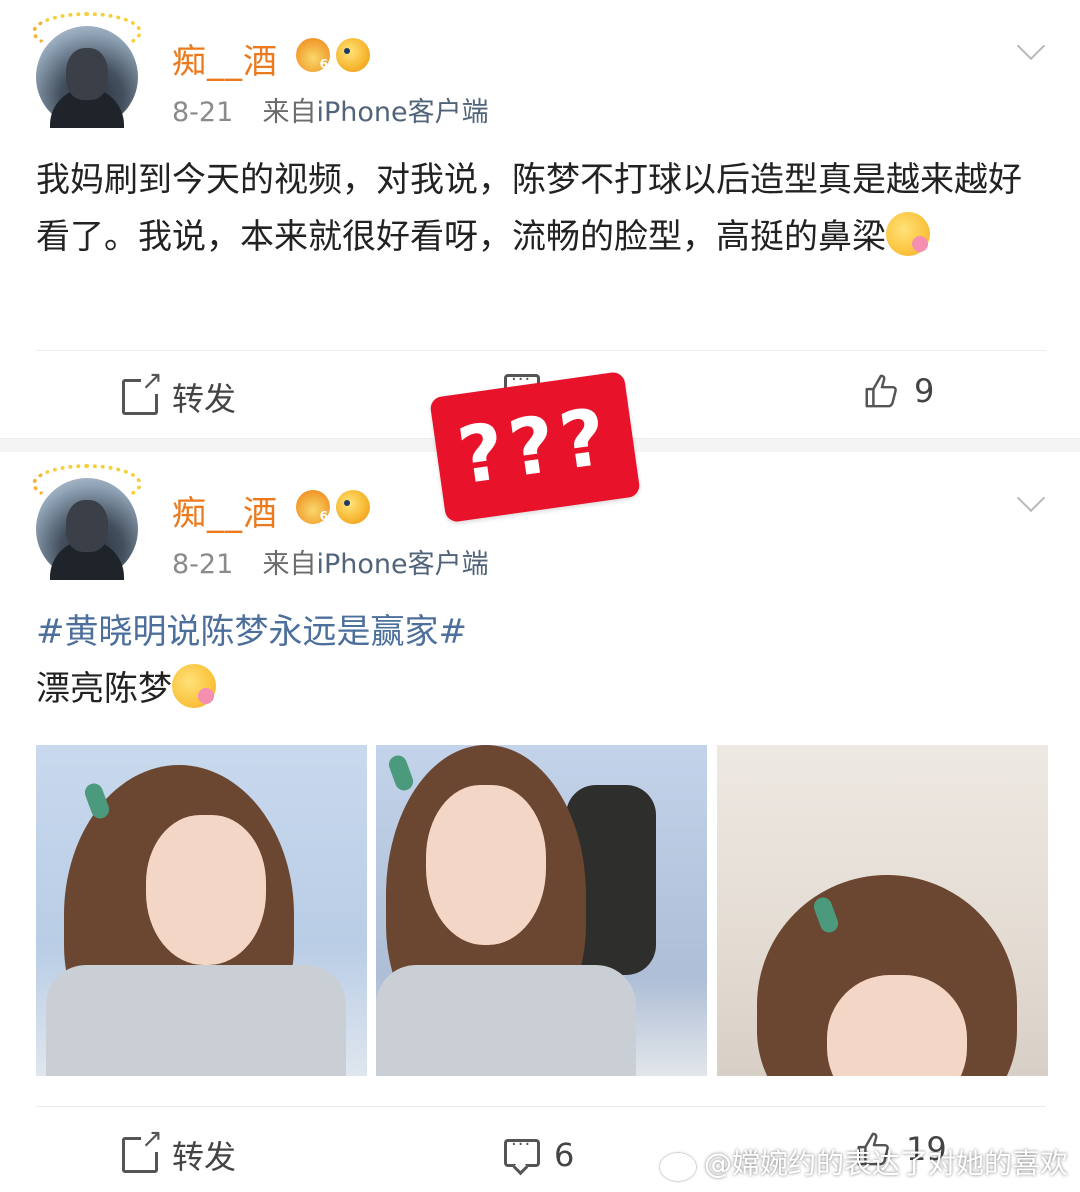 This screenshot has width=1080, height=1192. I want to click on question-marks-sticker: ???, so click(535, 447).